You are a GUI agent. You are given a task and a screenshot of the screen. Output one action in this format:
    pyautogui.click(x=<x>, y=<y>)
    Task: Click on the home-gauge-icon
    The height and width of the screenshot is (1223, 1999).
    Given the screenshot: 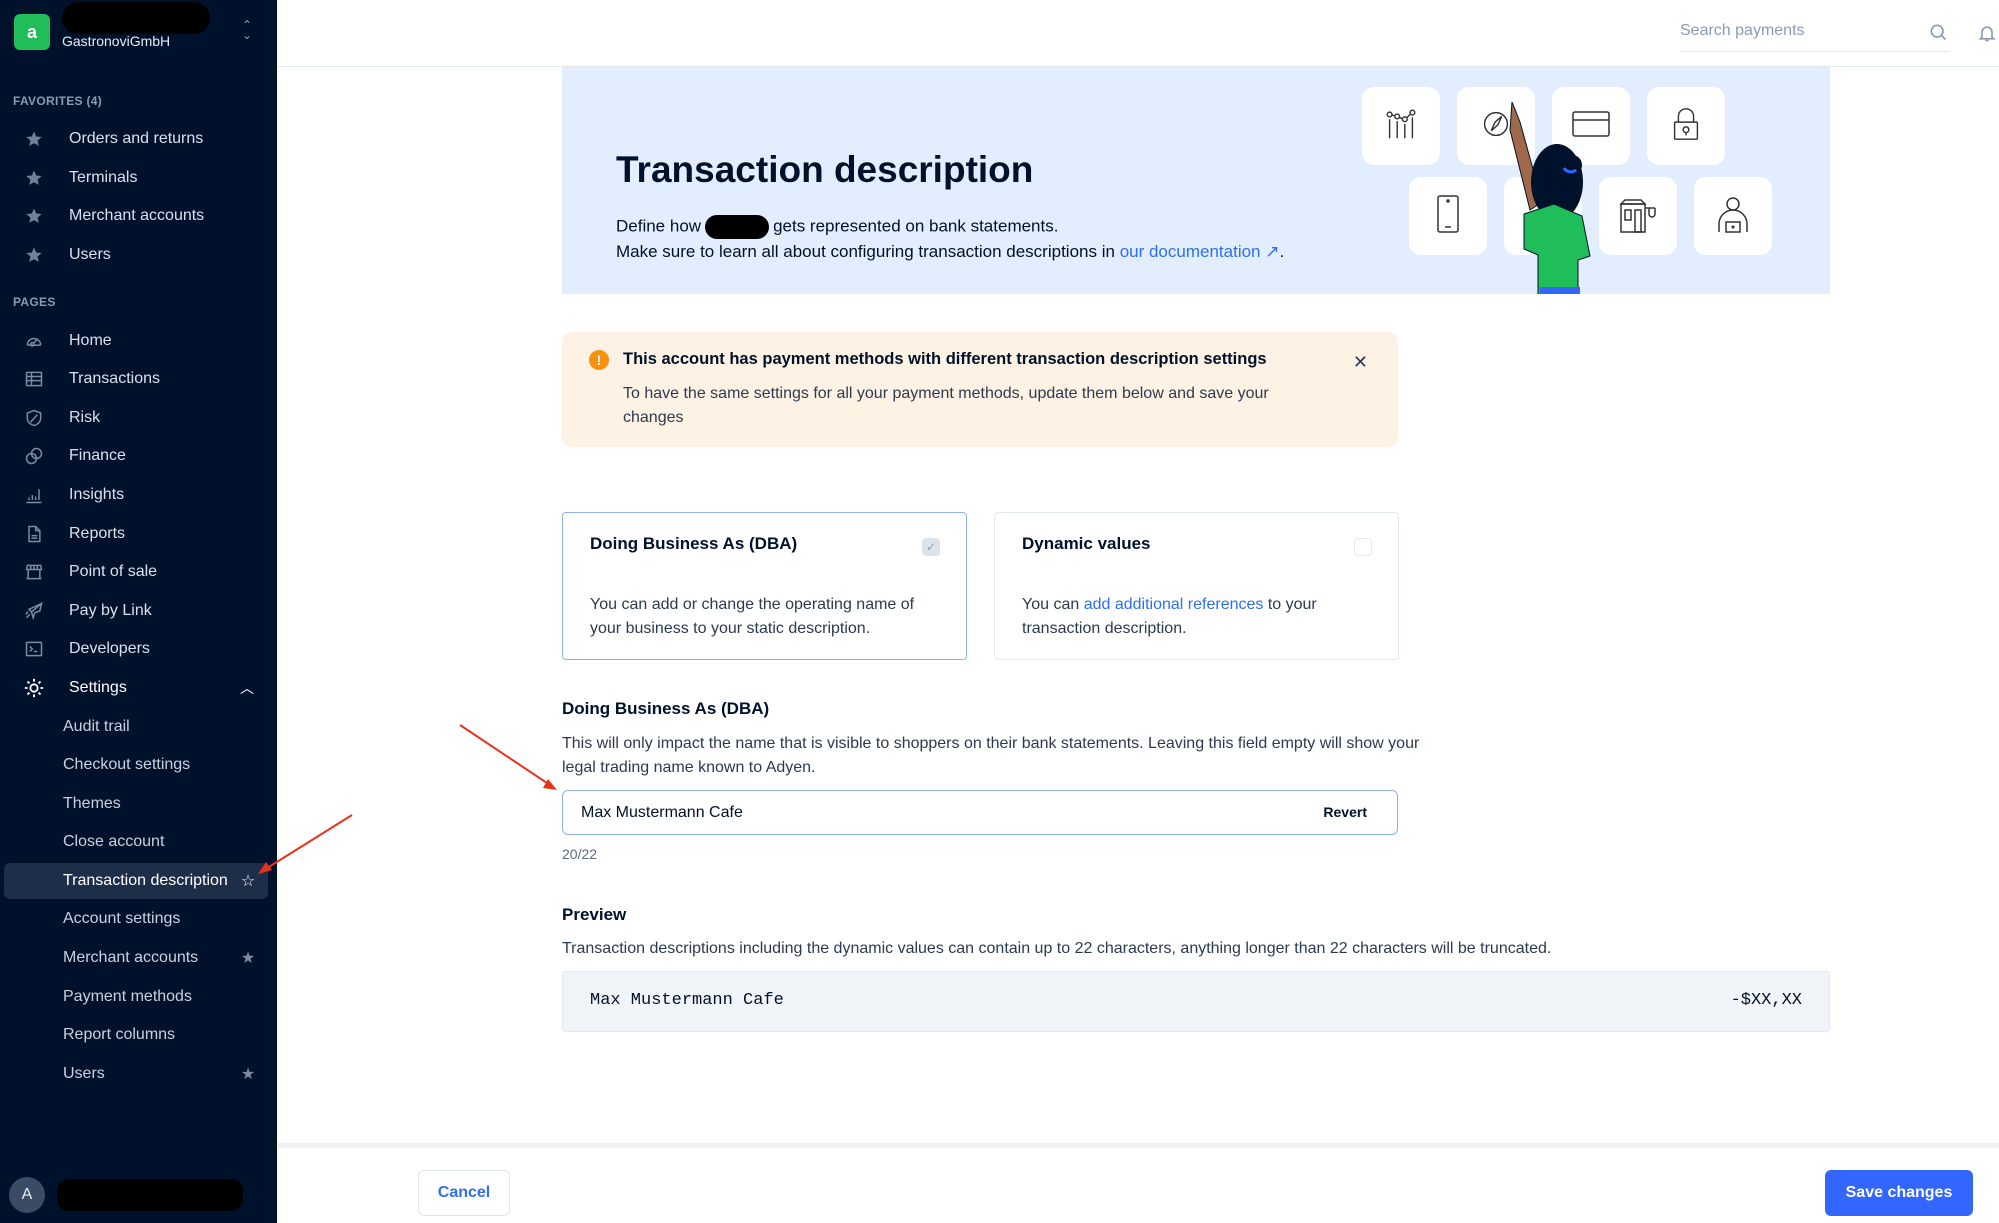 What is the action you would take?
    pyautogui.click(x=34, y=341)
    